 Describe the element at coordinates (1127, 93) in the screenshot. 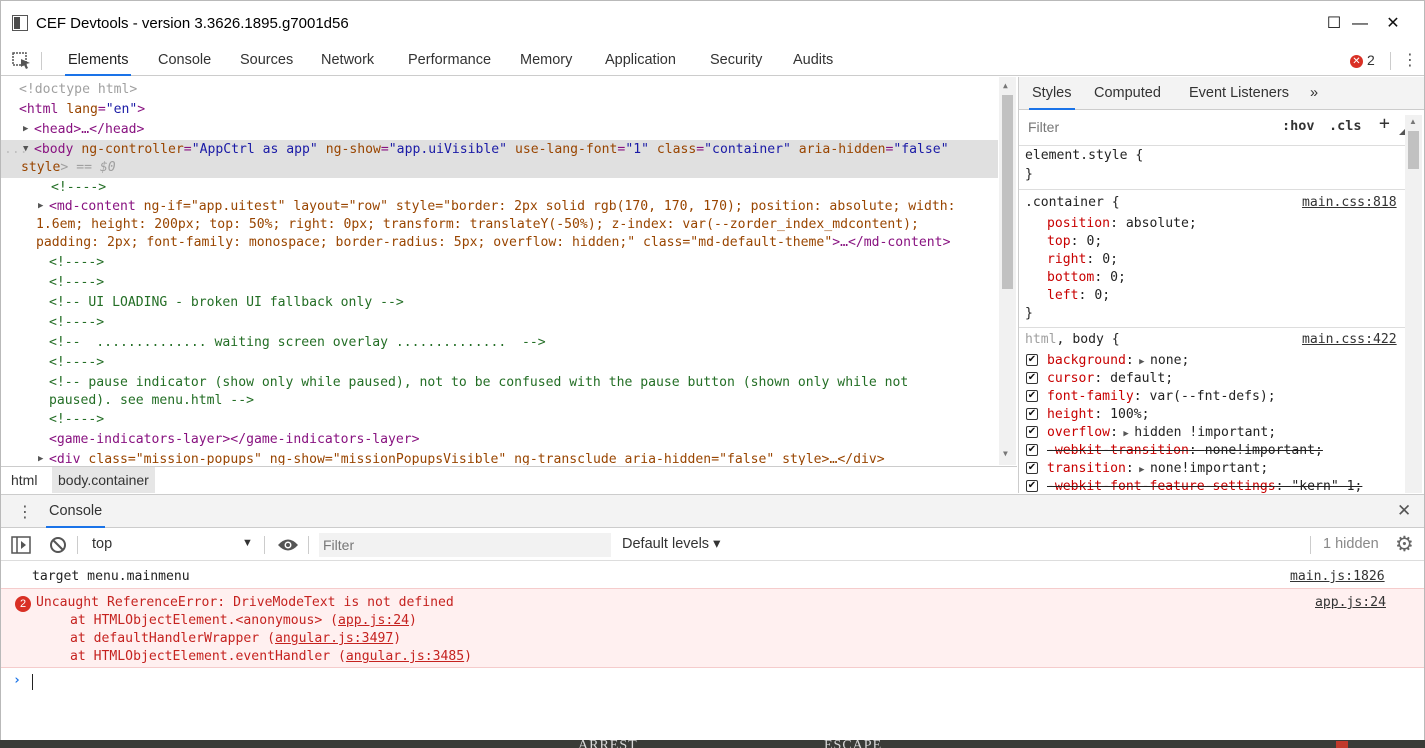

I see `tab-computed: Computed` at that location.